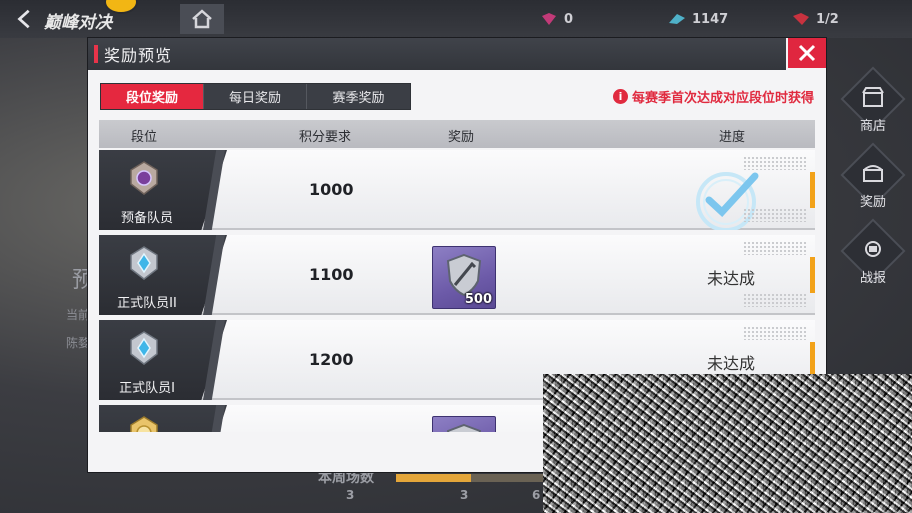 The width and height of the screenshot is (912, 513). Describe the element at coordinates (461, 137) in the screenshot. I see `column-header-reward: 奖励` at that location.